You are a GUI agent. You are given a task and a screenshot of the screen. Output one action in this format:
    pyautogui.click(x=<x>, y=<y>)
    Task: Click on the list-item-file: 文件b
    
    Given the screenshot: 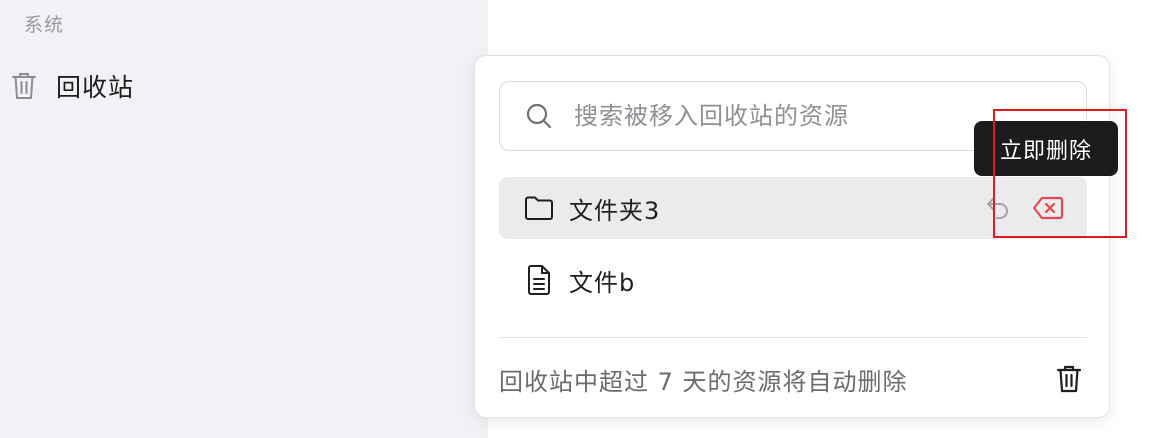 What is the action you would take?
    pyautogui.click(x=793, y=280)
    